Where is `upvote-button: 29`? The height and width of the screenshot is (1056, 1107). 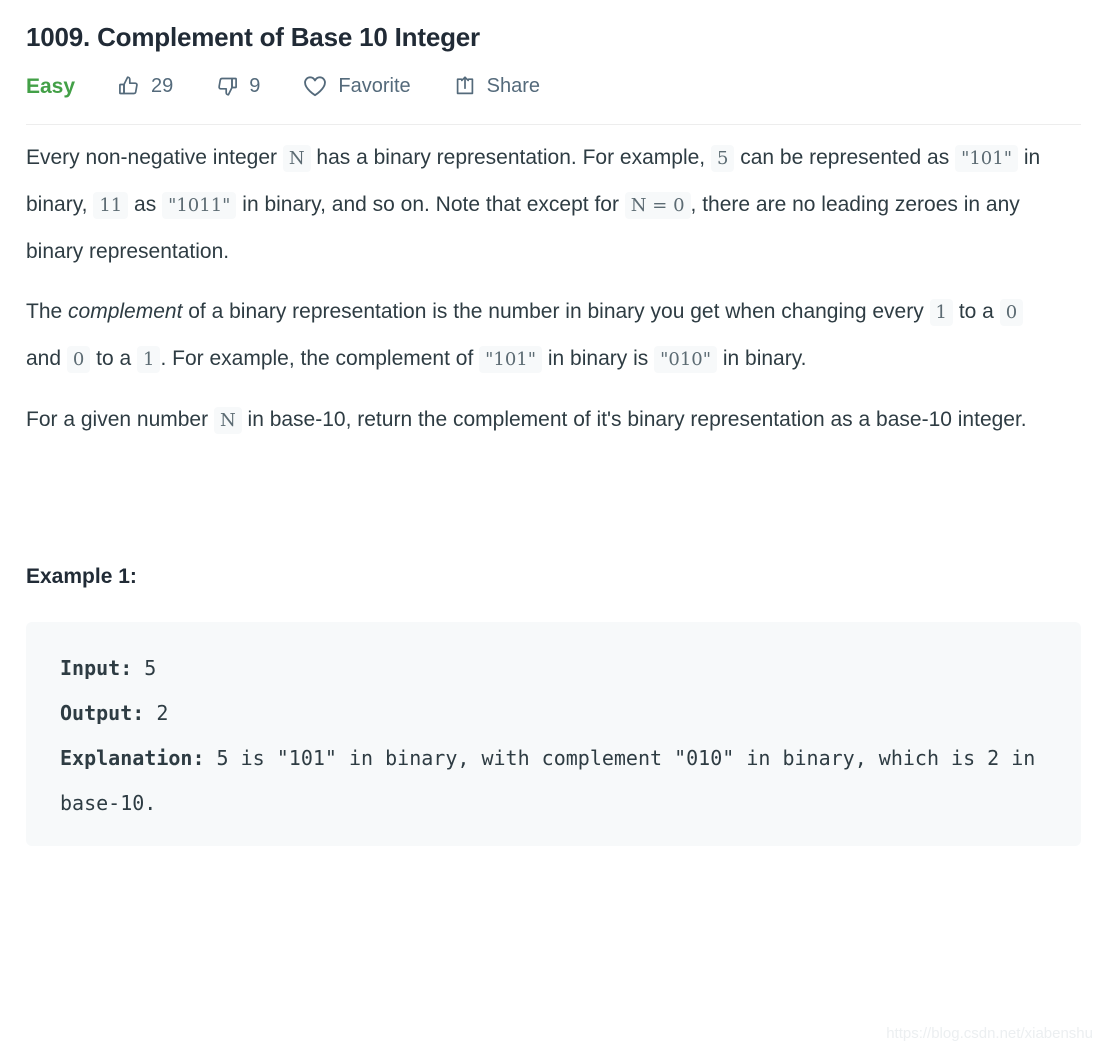 upvote-button: 29 is located at coordinates (145, 86).